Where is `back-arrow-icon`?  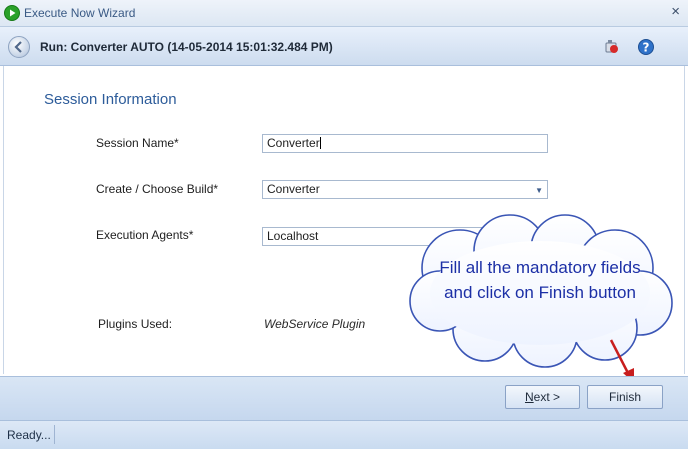 back-arrow-icon is located at coordinates (18, 47).